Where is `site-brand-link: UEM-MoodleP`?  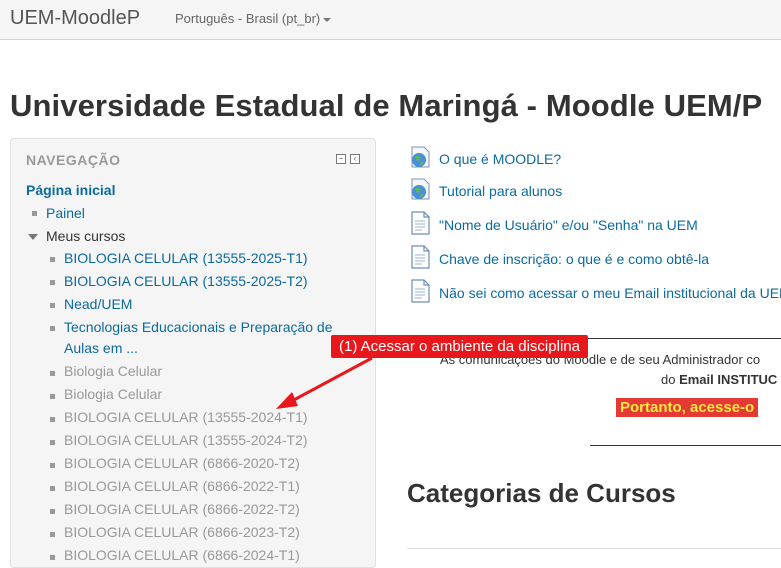 site-brand-link: UEM-MoodleP is located at coordinates (75, 18).